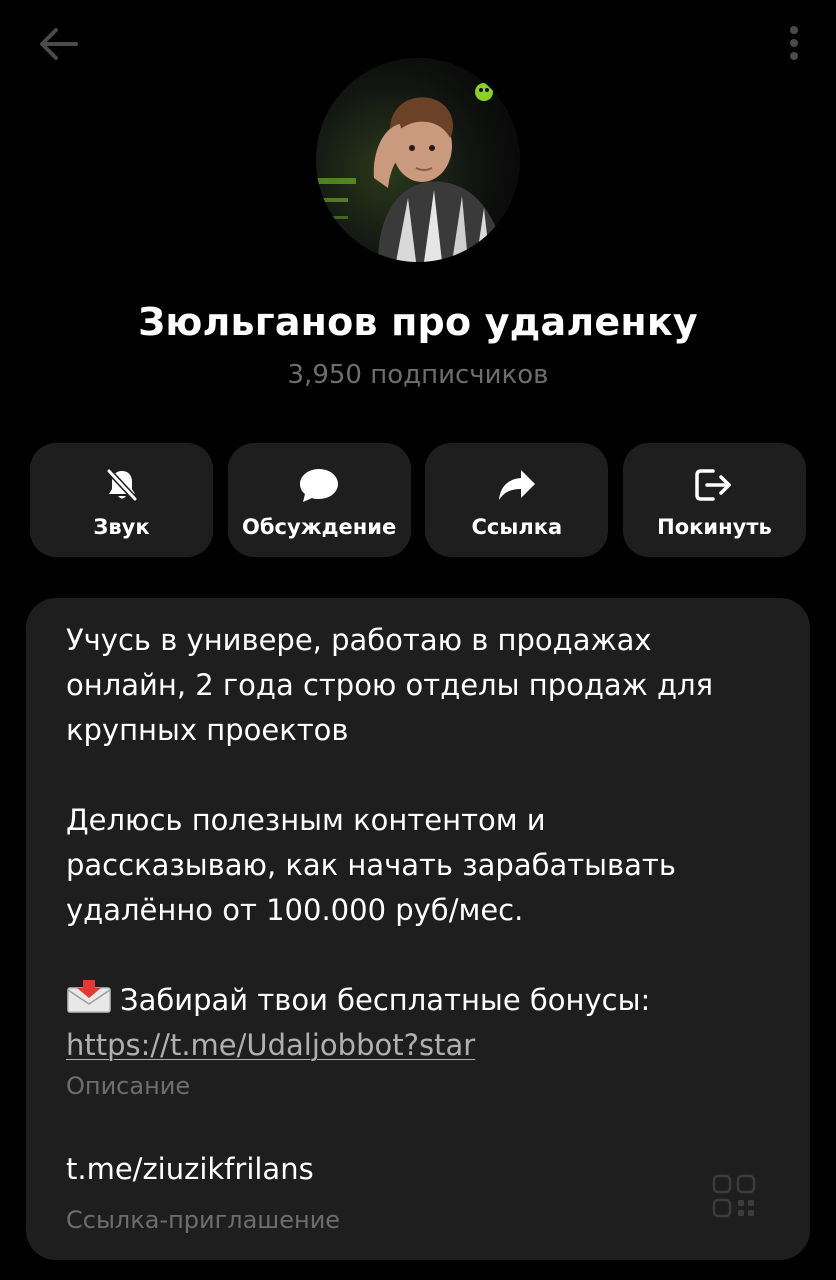 The image size is (836, 1280). I want to click on leave-icon, so click(713, 485).